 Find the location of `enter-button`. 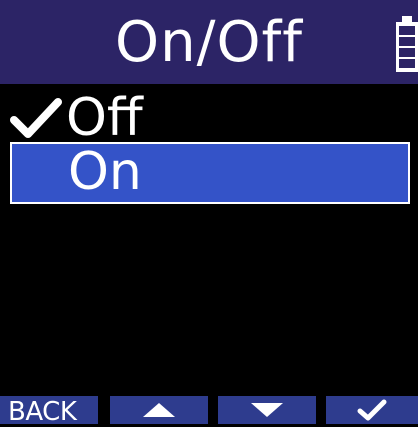

enter-button is located at coordinates (372, 410).